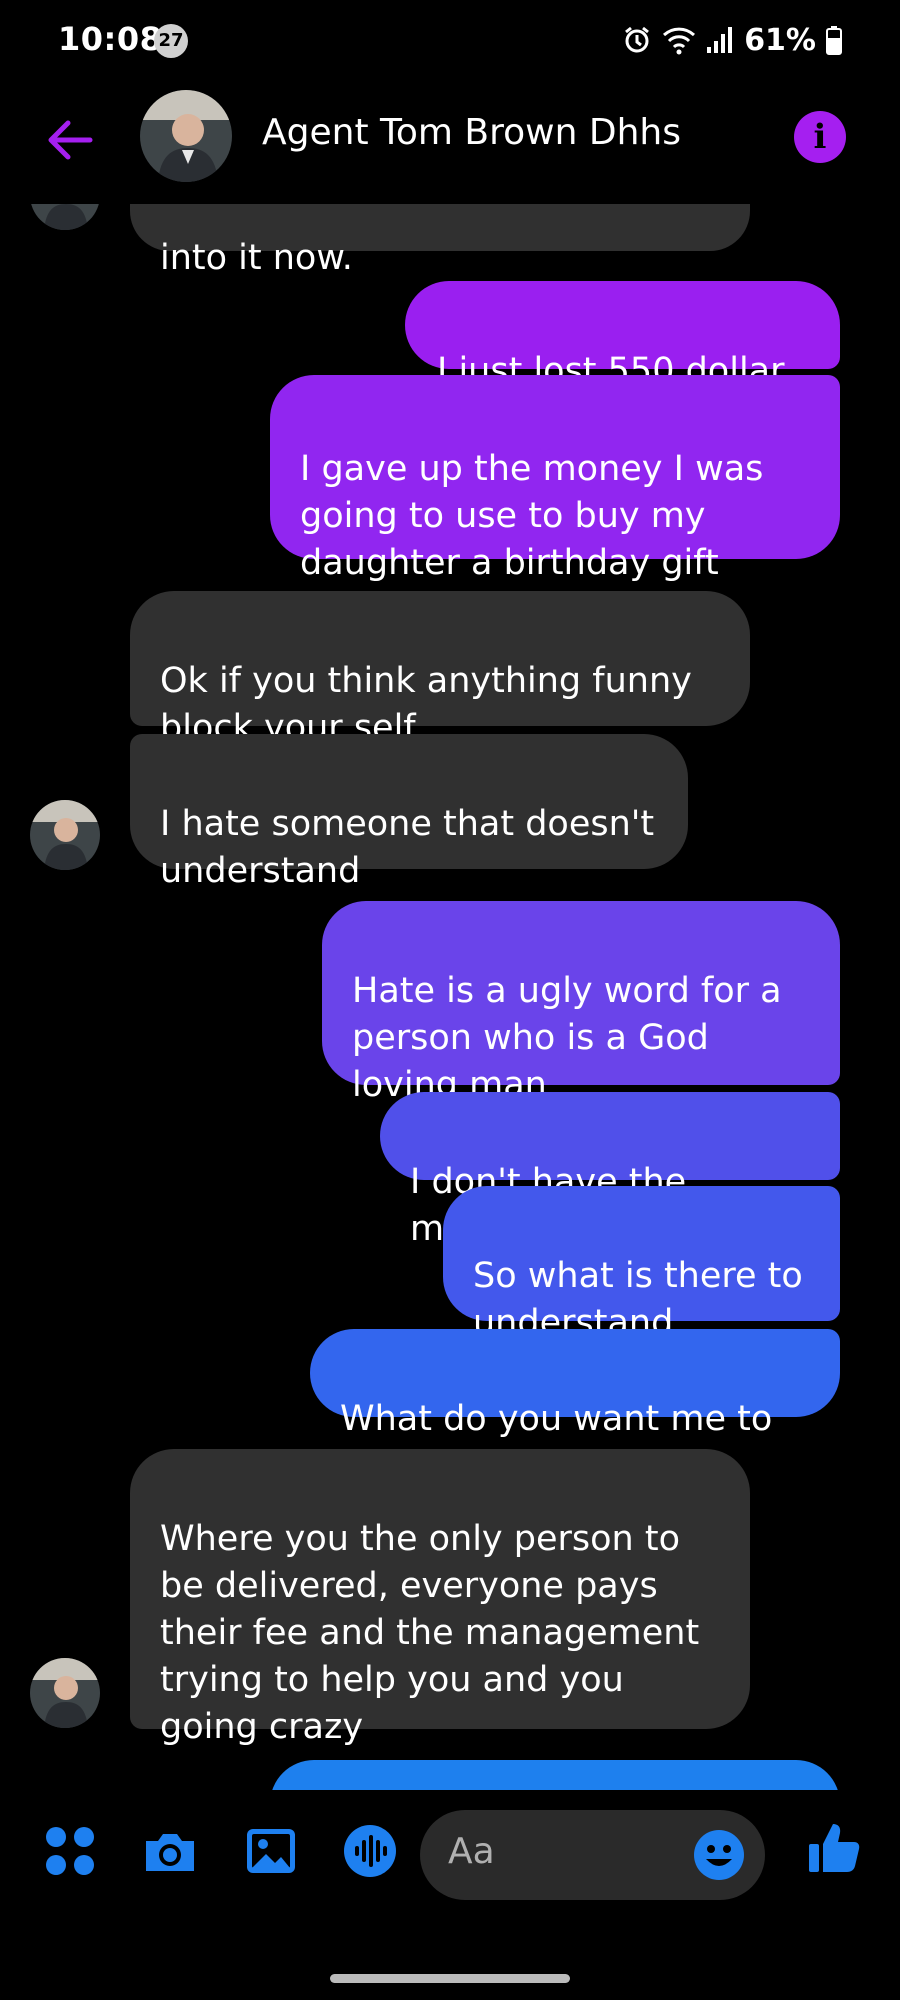  What do you see at coordinates (70, 140) in the screenshot?
I see `back-arrow-icon` at bounding box center [70, 140].